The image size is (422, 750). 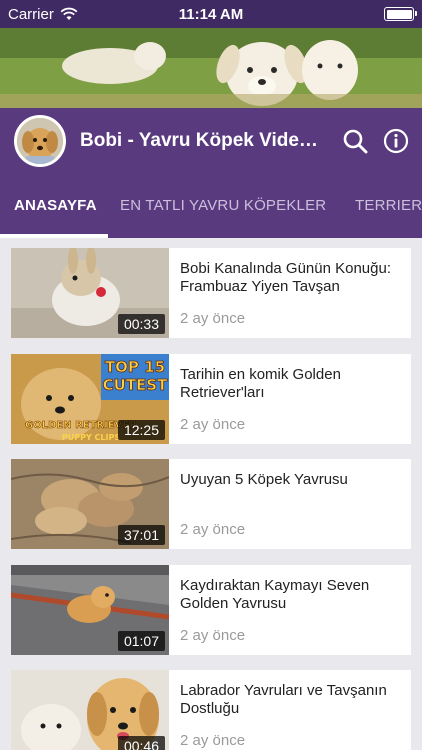 I want to click on channel-avatar, so click(x=40, y=140).